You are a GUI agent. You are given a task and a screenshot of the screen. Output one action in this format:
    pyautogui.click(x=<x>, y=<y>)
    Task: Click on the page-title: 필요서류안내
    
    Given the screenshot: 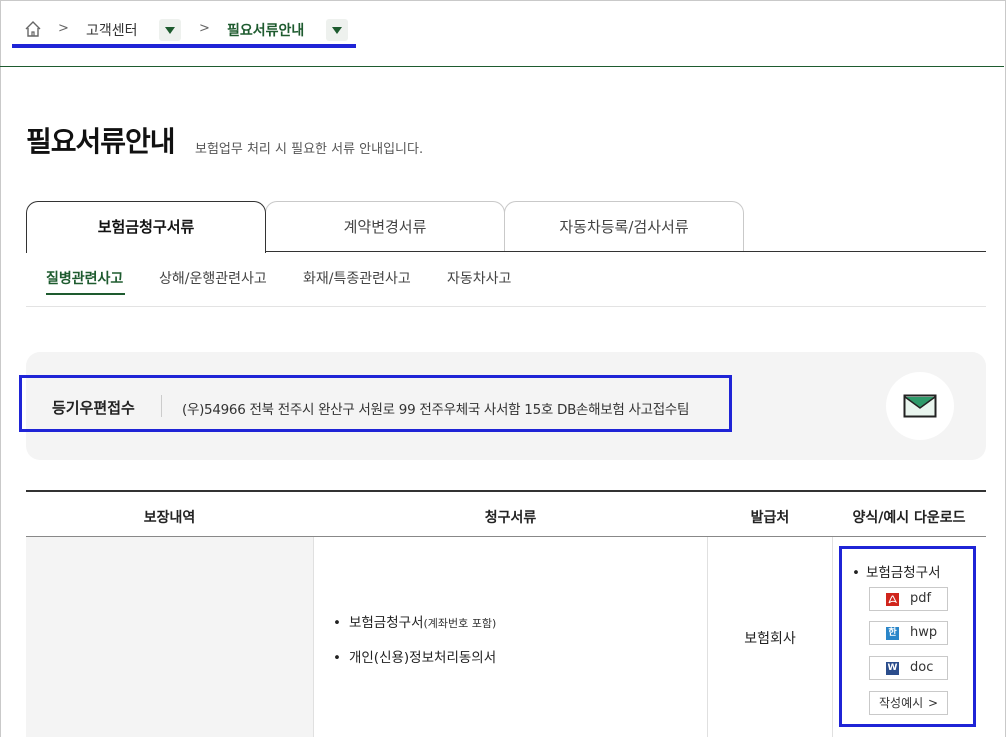 What is the action you would take?
    pyautogui.click(x=101, y=141)
    